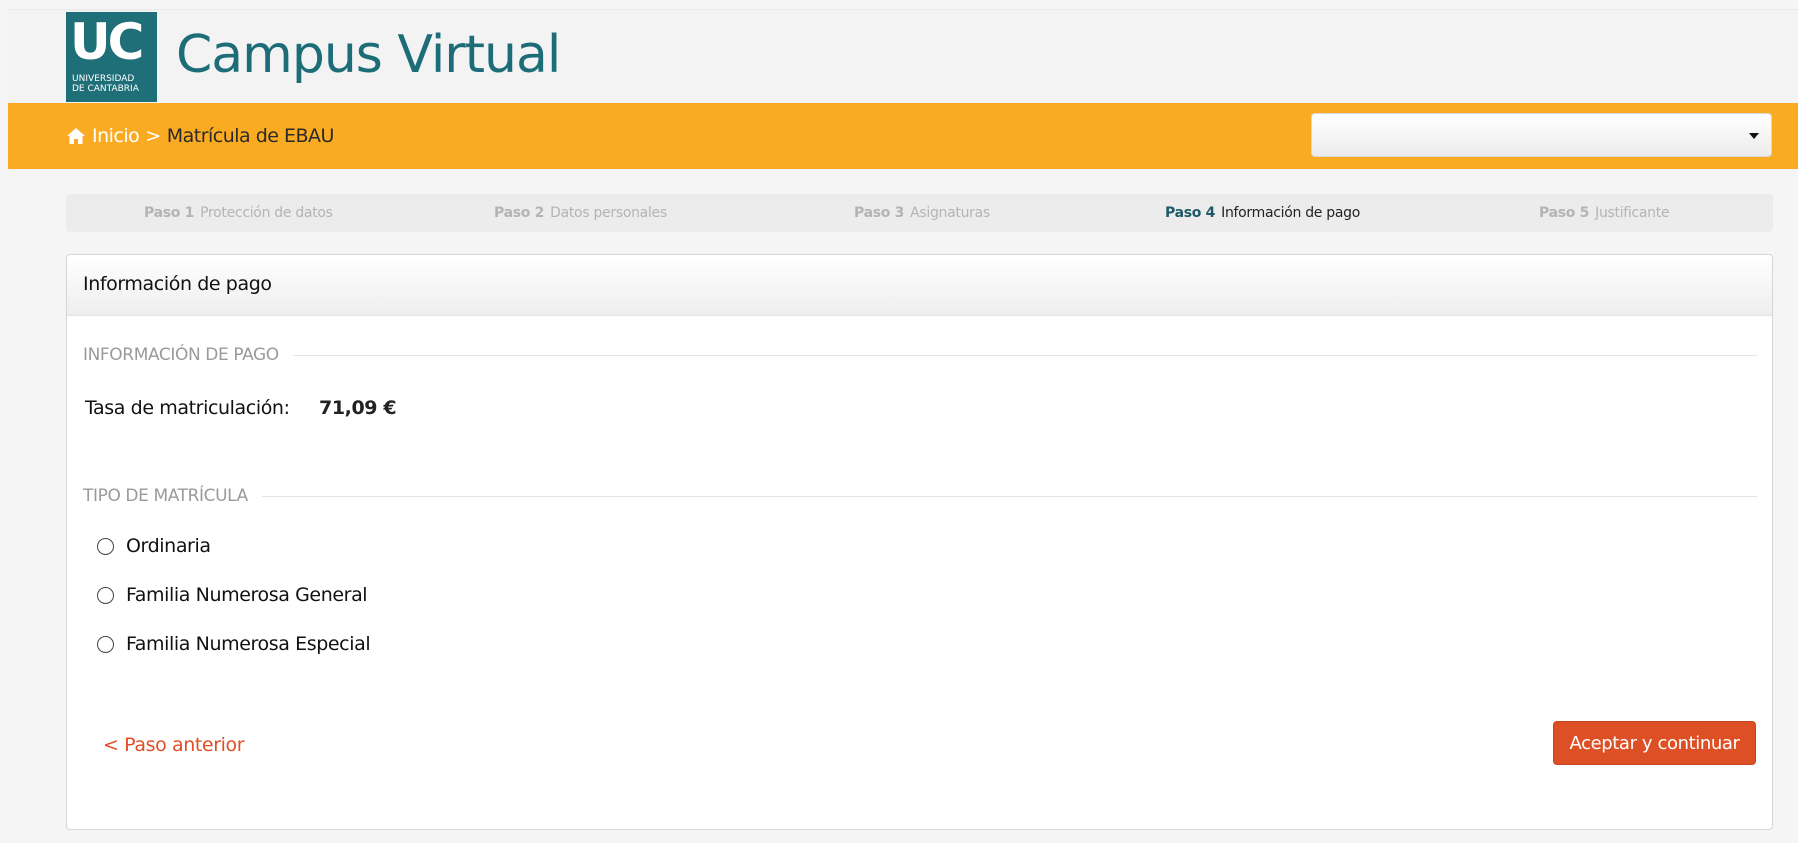 This screenshot has height=843, width=1798. I want to click on uc-logo: UC UNIVERSIDAD DE CANTABRIA, so click(111, 57).